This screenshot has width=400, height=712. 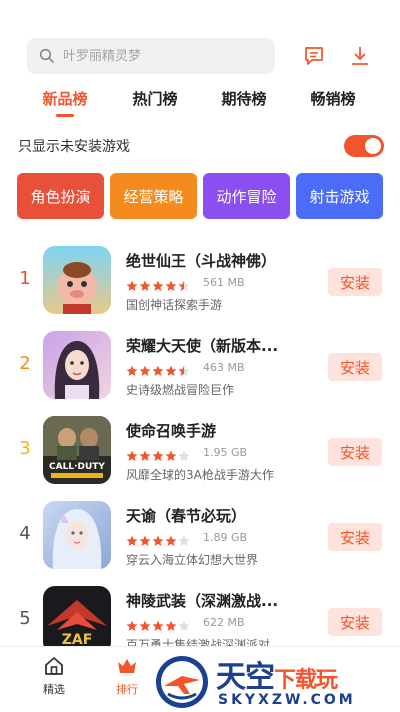 What do you see at coordinates (200, 475) in the screenshot?
I see `game-description: 风靡全球的3A枪战手游大作` at bounding box center [200, 475].